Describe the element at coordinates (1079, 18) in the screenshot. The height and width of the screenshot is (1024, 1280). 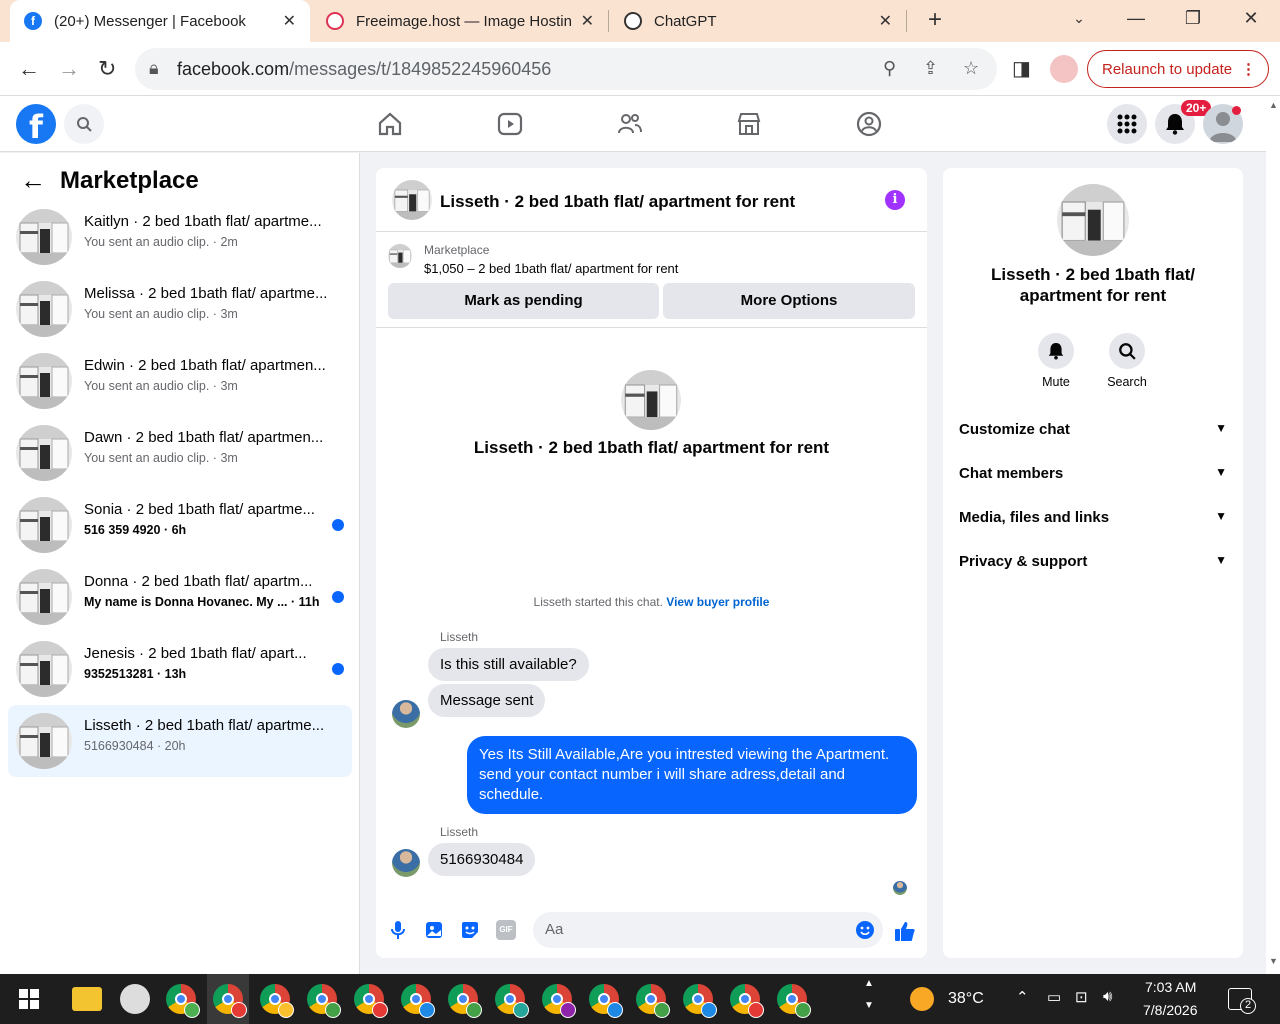
I see `tab-search-chevron-icon: ⌄` at that location.